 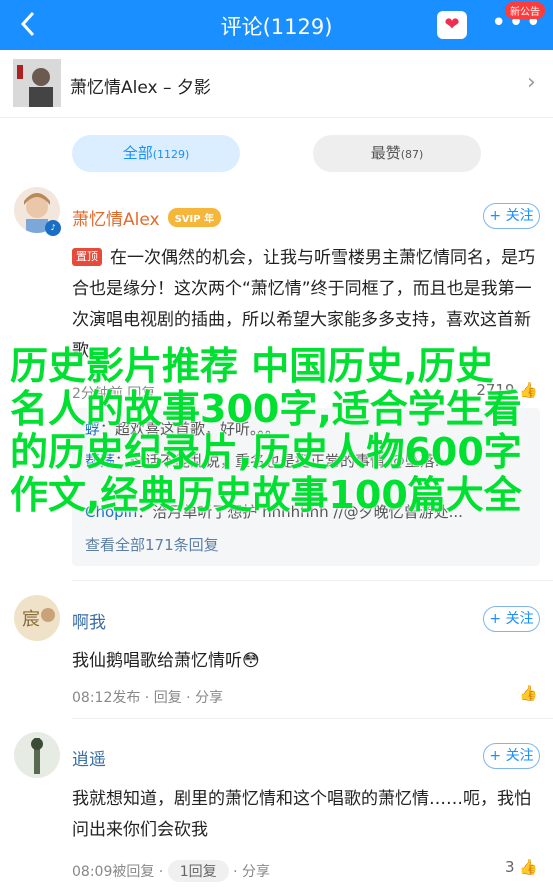 I want to click on new-notice-badge: 新公告, so click(x=525, y=10).